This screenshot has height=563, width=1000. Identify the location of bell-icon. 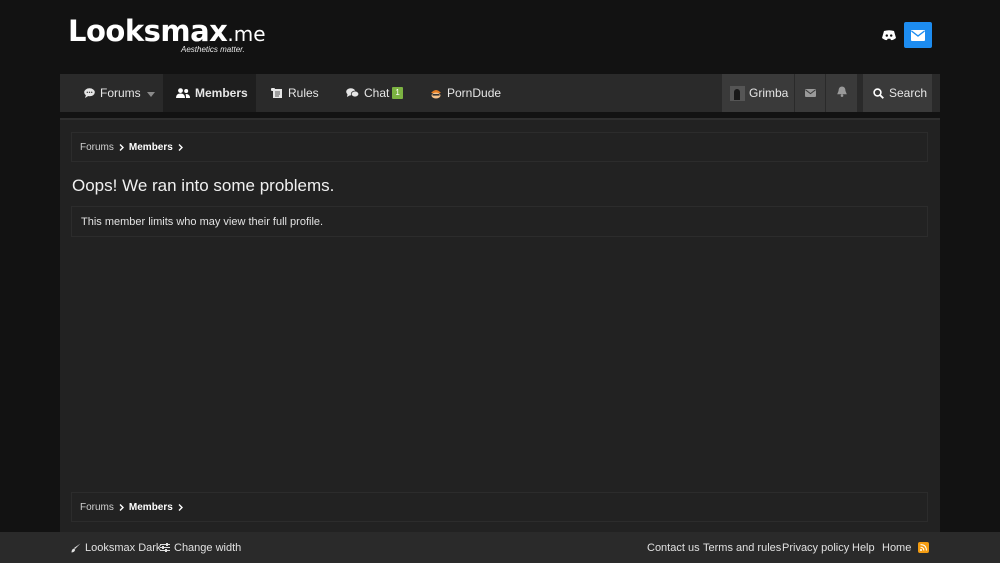
(841, 93).